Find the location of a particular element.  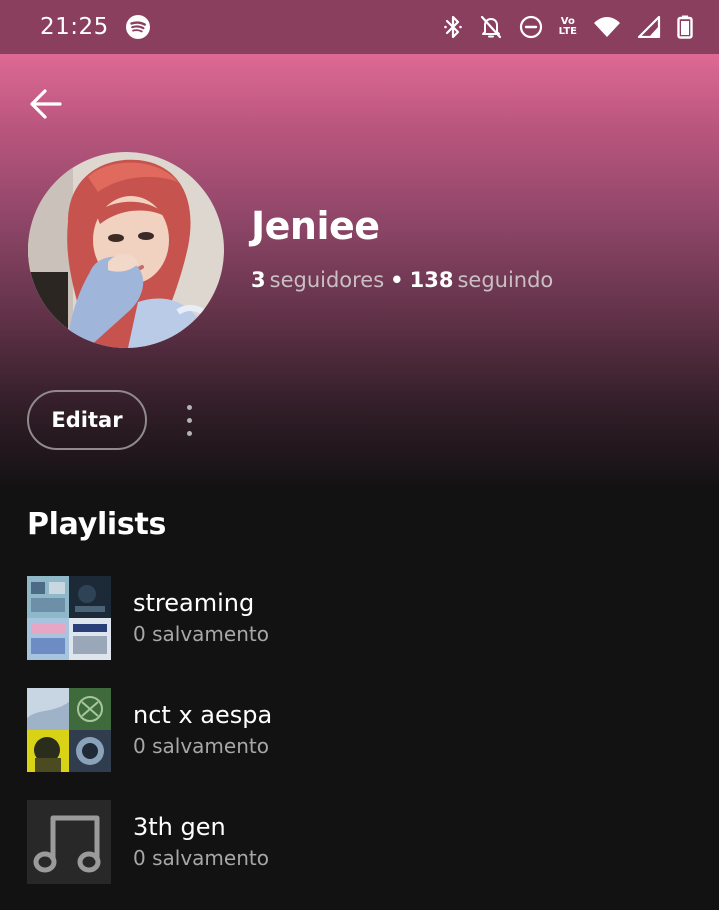

playlist-item: streaming 0 salvamento is located at coordinates (367, 618).